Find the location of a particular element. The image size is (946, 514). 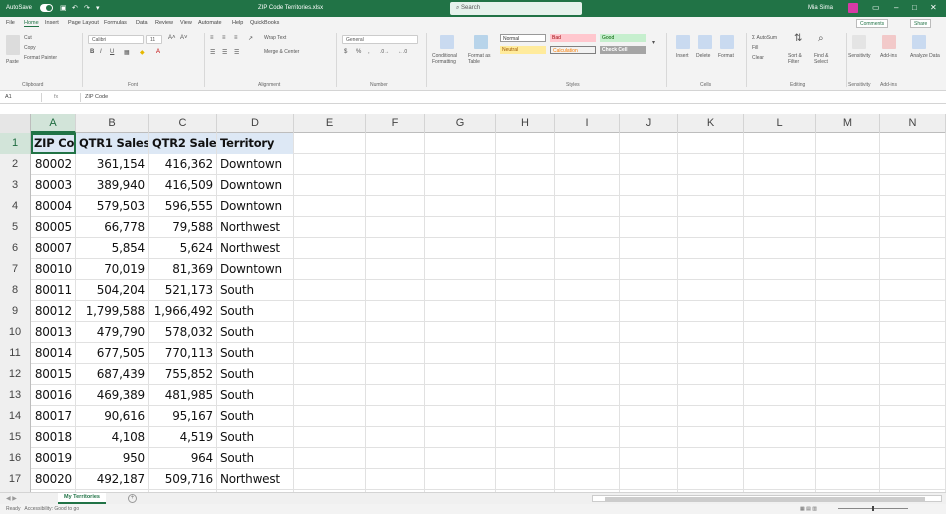

add-sheet-button: + is located at coordinates (132, 498).